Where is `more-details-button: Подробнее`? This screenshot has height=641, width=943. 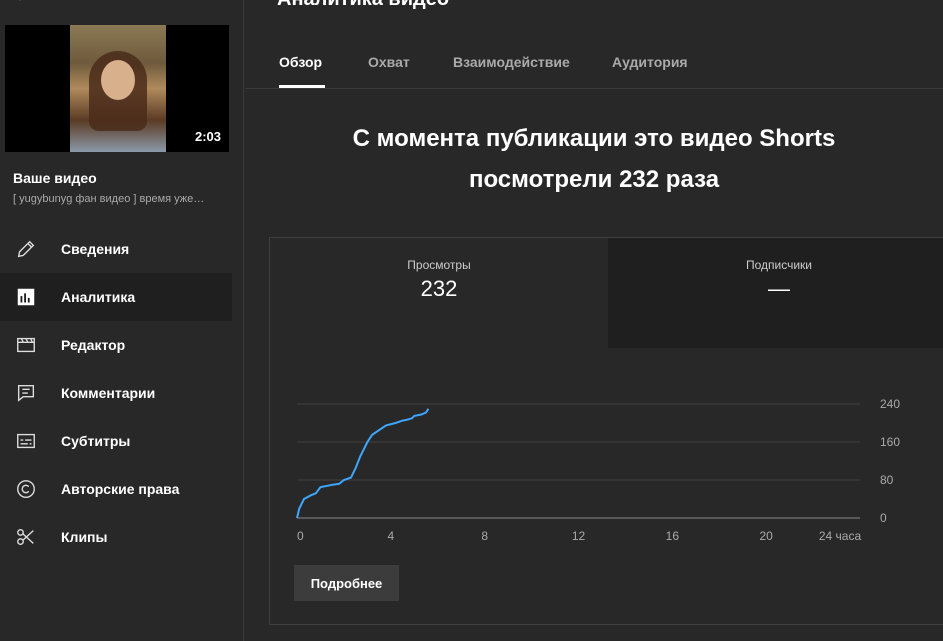
more-details-button: Подробнее is located at coordinates (346, 583).